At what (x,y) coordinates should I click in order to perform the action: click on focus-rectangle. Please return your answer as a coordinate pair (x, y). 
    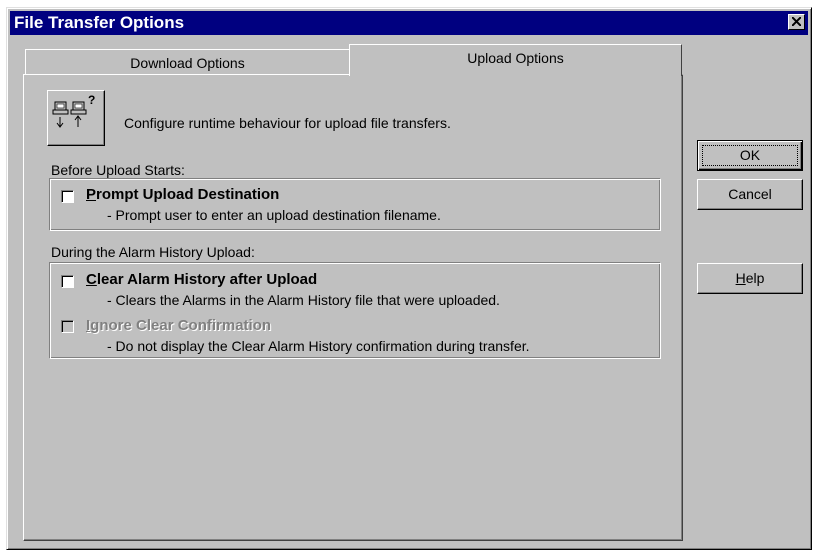
    Looking at the image, I should click on (750, 155).